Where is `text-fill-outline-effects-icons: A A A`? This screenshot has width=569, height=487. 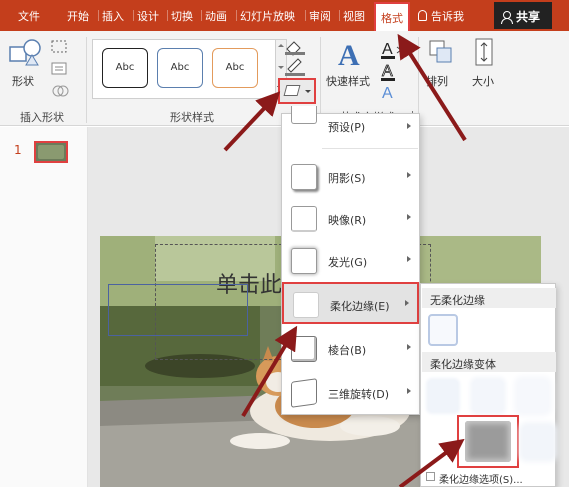
text-fill-outline-effects-icons: A A A is located at coordinates (393, 70).